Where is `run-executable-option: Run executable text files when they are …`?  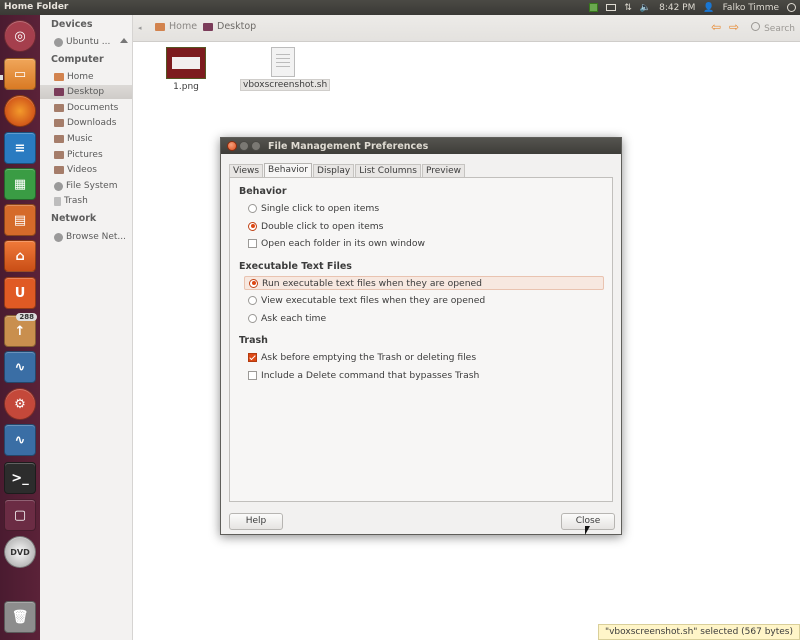 run-executable-option: Run executable text files when they are … is located at coordinates (424, 283).